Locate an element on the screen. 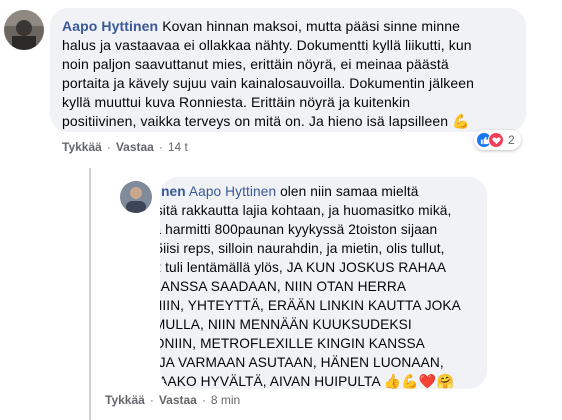 Image resolution: width=562 pixels, height=420 pixels. reply-thread-line is located at coordinates (90, 294).